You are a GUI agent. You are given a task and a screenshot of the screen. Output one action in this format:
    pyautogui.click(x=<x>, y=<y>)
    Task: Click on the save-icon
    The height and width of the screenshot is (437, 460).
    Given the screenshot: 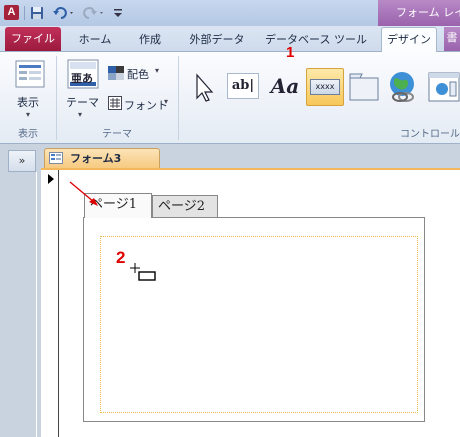 What is the action you would take?
    pyautogui.click(x=37, y=13)
    